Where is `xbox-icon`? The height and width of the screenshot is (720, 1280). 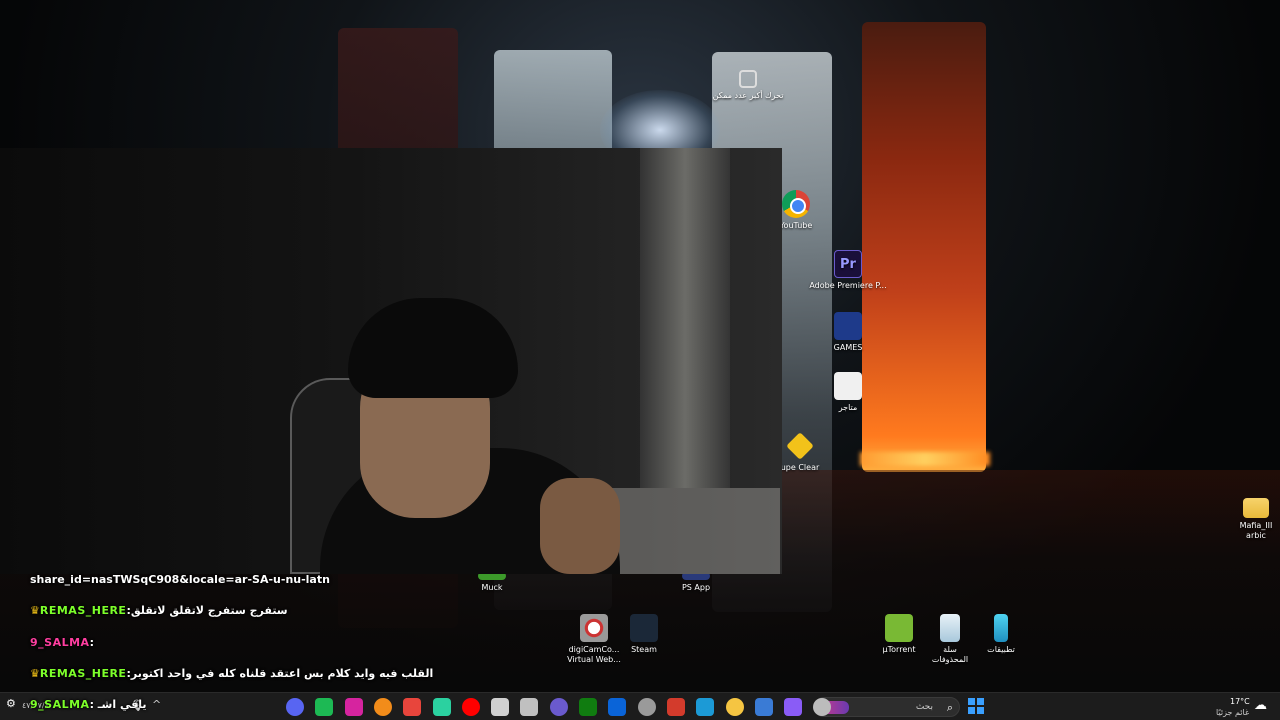
xbox-icon is located at coordinates (588, 707).